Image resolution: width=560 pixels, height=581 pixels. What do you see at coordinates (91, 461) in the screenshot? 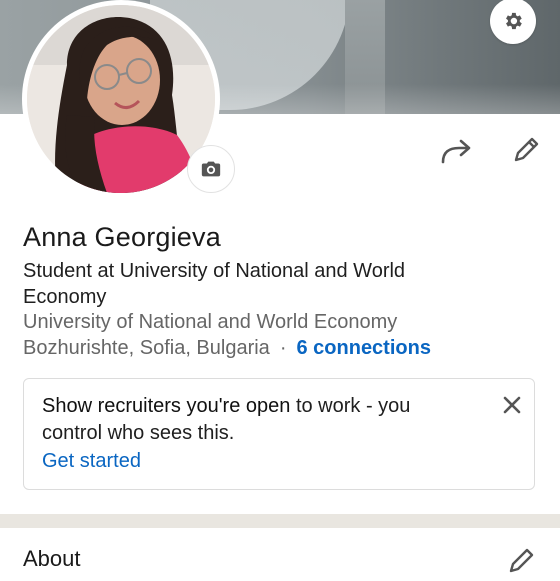
I see `get-started-link: Get started` at bounding box center [91, 461].